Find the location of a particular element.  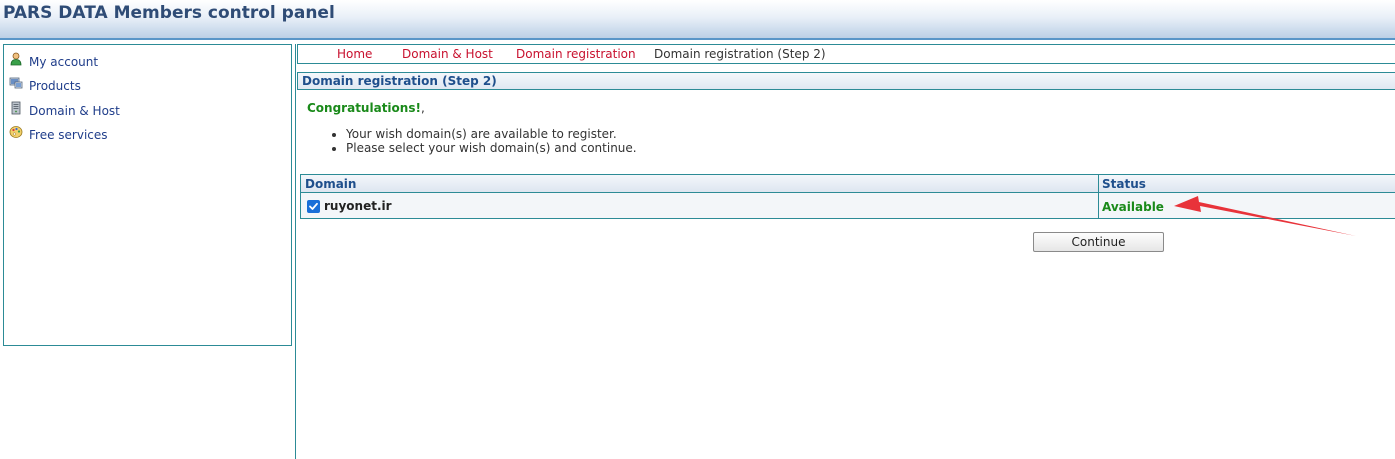

palette-icon is located at coordinates (16, 132).